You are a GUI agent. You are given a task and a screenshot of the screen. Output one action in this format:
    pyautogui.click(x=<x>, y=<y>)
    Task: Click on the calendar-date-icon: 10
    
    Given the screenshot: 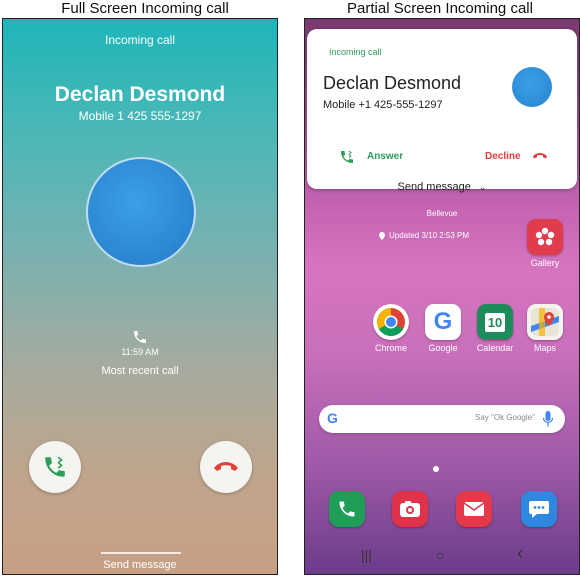 What is the action you would take?
    pyautogui.click(x=495, y=322)
    